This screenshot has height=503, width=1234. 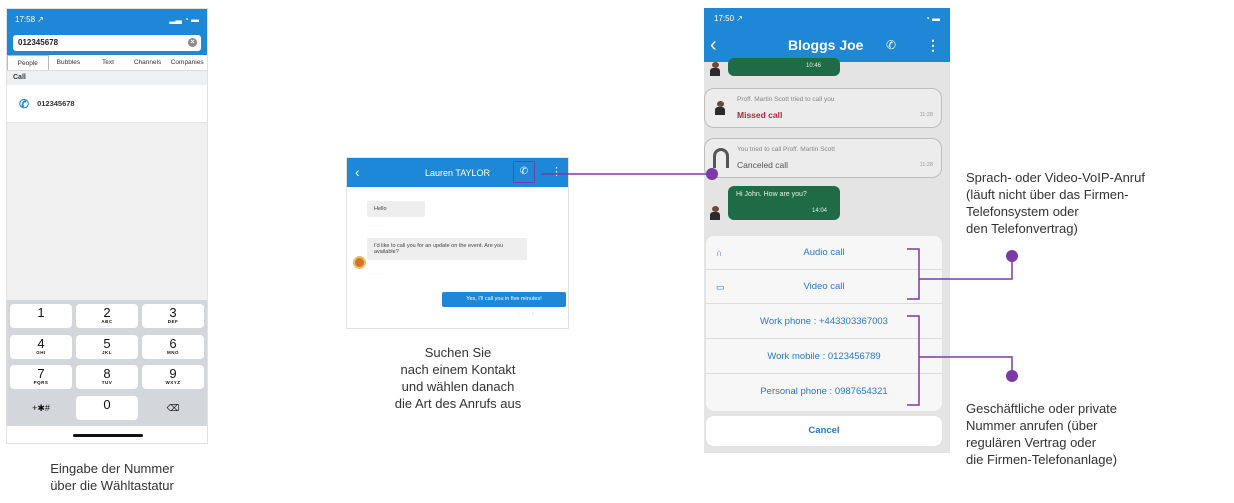 What do you see at coordinates (112, 477) in the screenshot?
I see `caption-dialpad: Eingabe der Nummer über die Wähltastatur` at bounding box center [112, 477].